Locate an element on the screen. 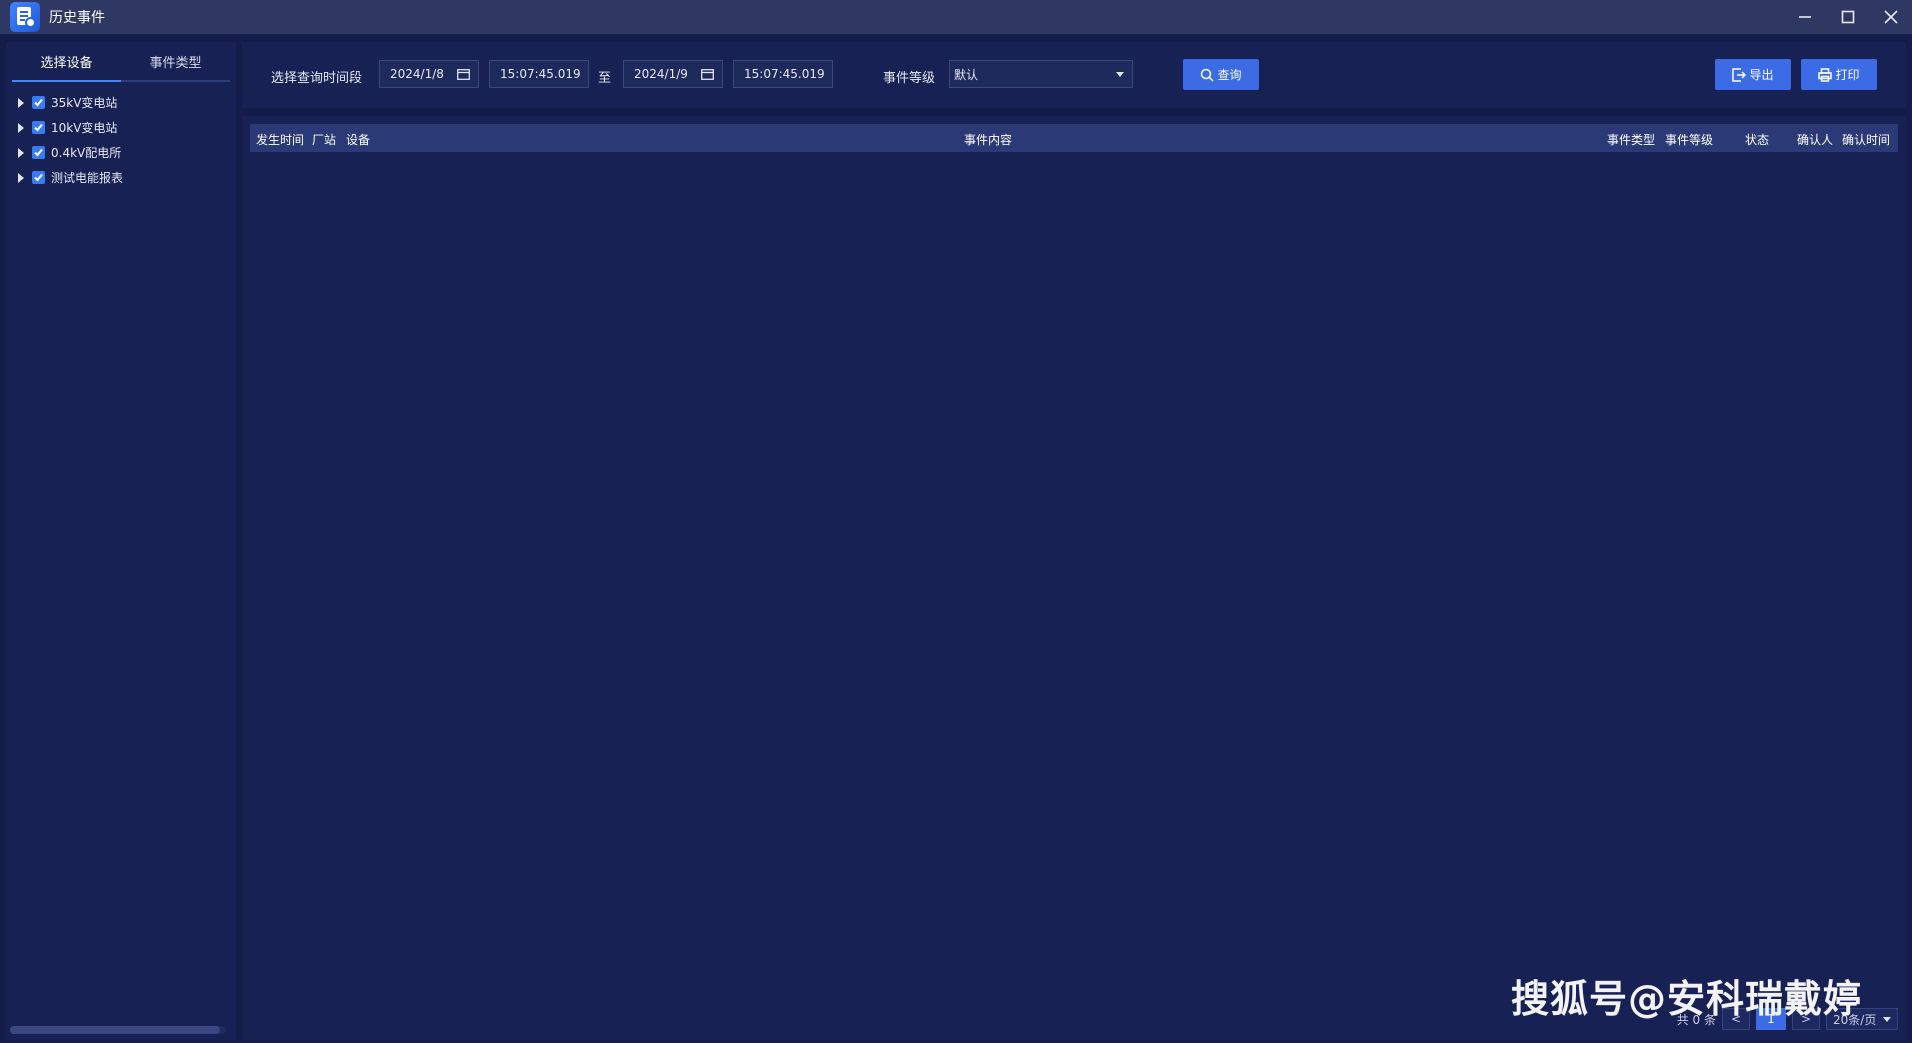 The width and height of the screenshot is (1912, 1043). column-header-level: 事件等级 is located at coordinates (1689, 139).